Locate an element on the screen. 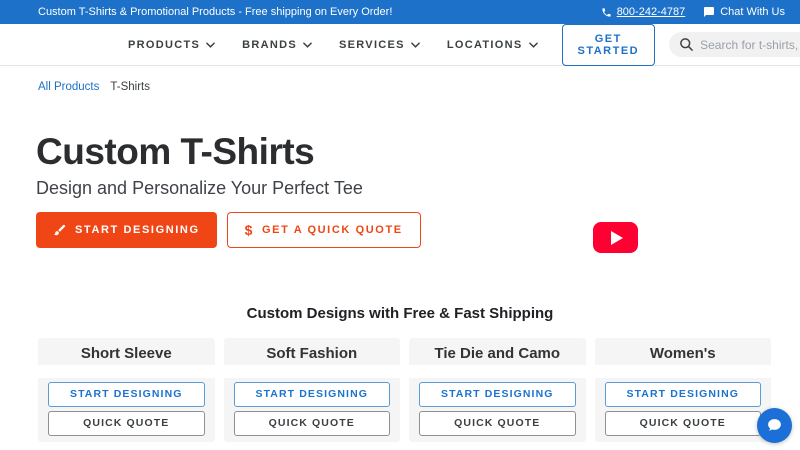 This screenshot has height=450, width=800. start-designing-label: START DESIGNING is located at coordinates (137, 230).